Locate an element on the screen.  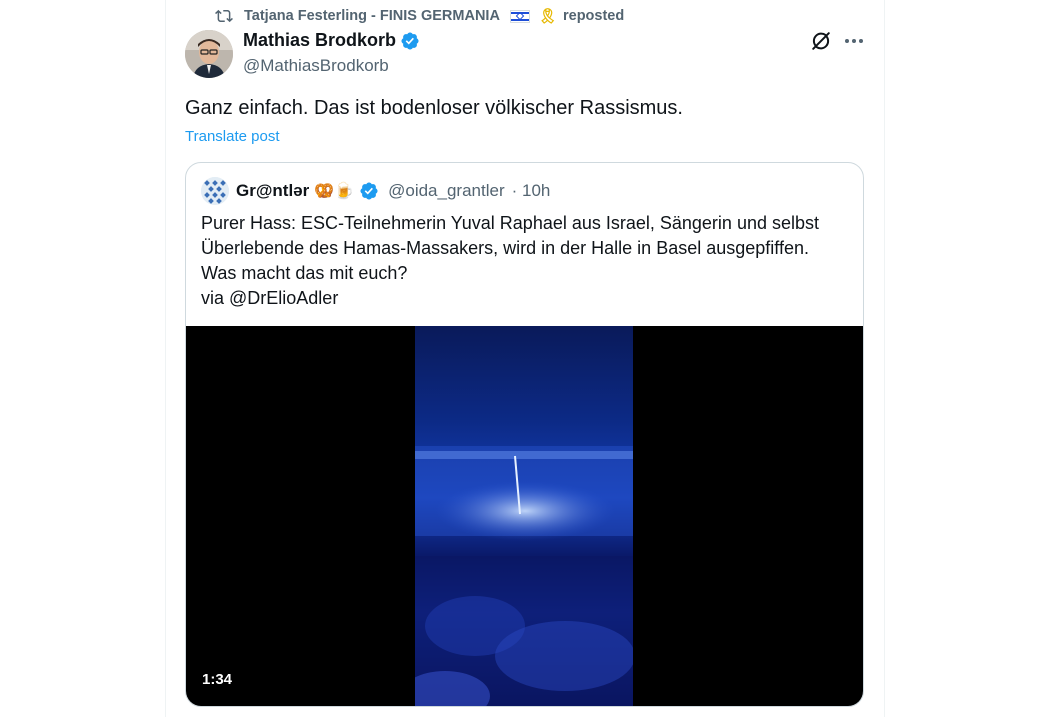
author-avatar is located at coordinates (209, 54).